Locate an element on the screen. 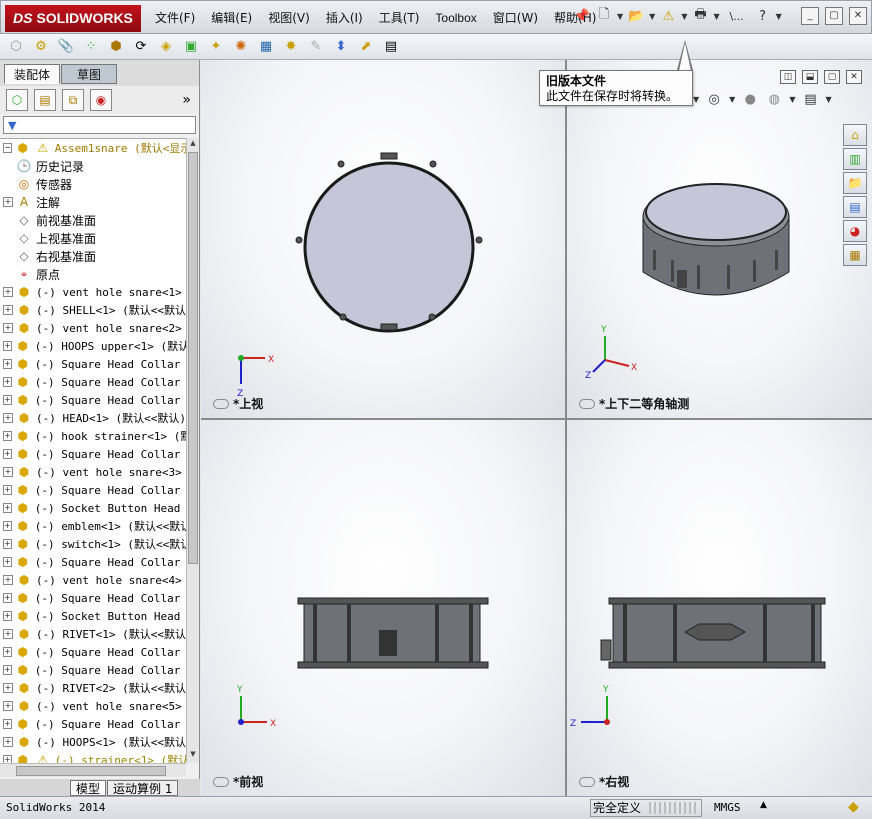  open-folder-icon: 📂 is located at coordinates (636, 16).